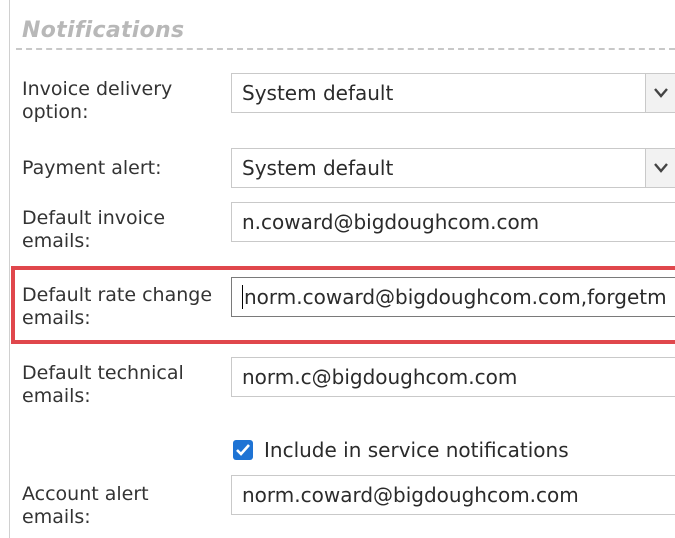 The width and height of the screenshot is (675, 538). Describe the element at coordinates (453, 222) in the screenshot. I see `default-invoice-emails-input: n.coward@bigdoughcom.com` at that location.